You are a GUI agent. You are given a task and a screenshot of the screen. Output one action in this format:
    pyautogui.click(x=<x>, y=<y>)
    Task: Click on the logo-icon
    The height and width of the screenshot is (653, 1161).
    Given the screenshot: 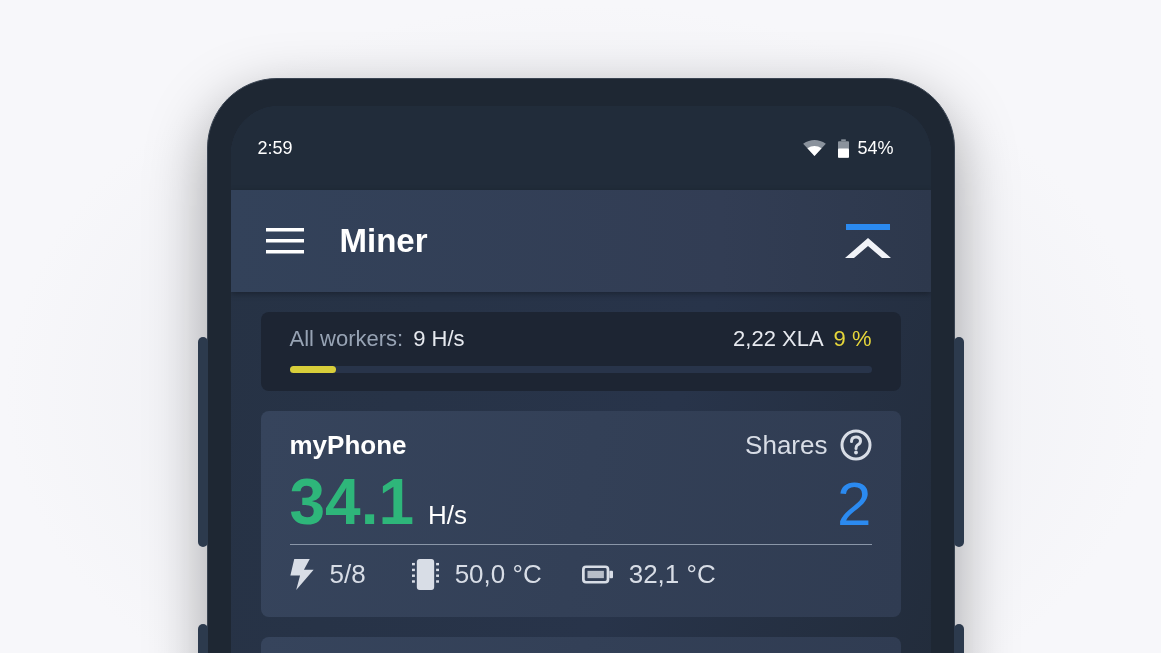 What is the action you would take?
    pyautogui.click(x=867, y=241)
    